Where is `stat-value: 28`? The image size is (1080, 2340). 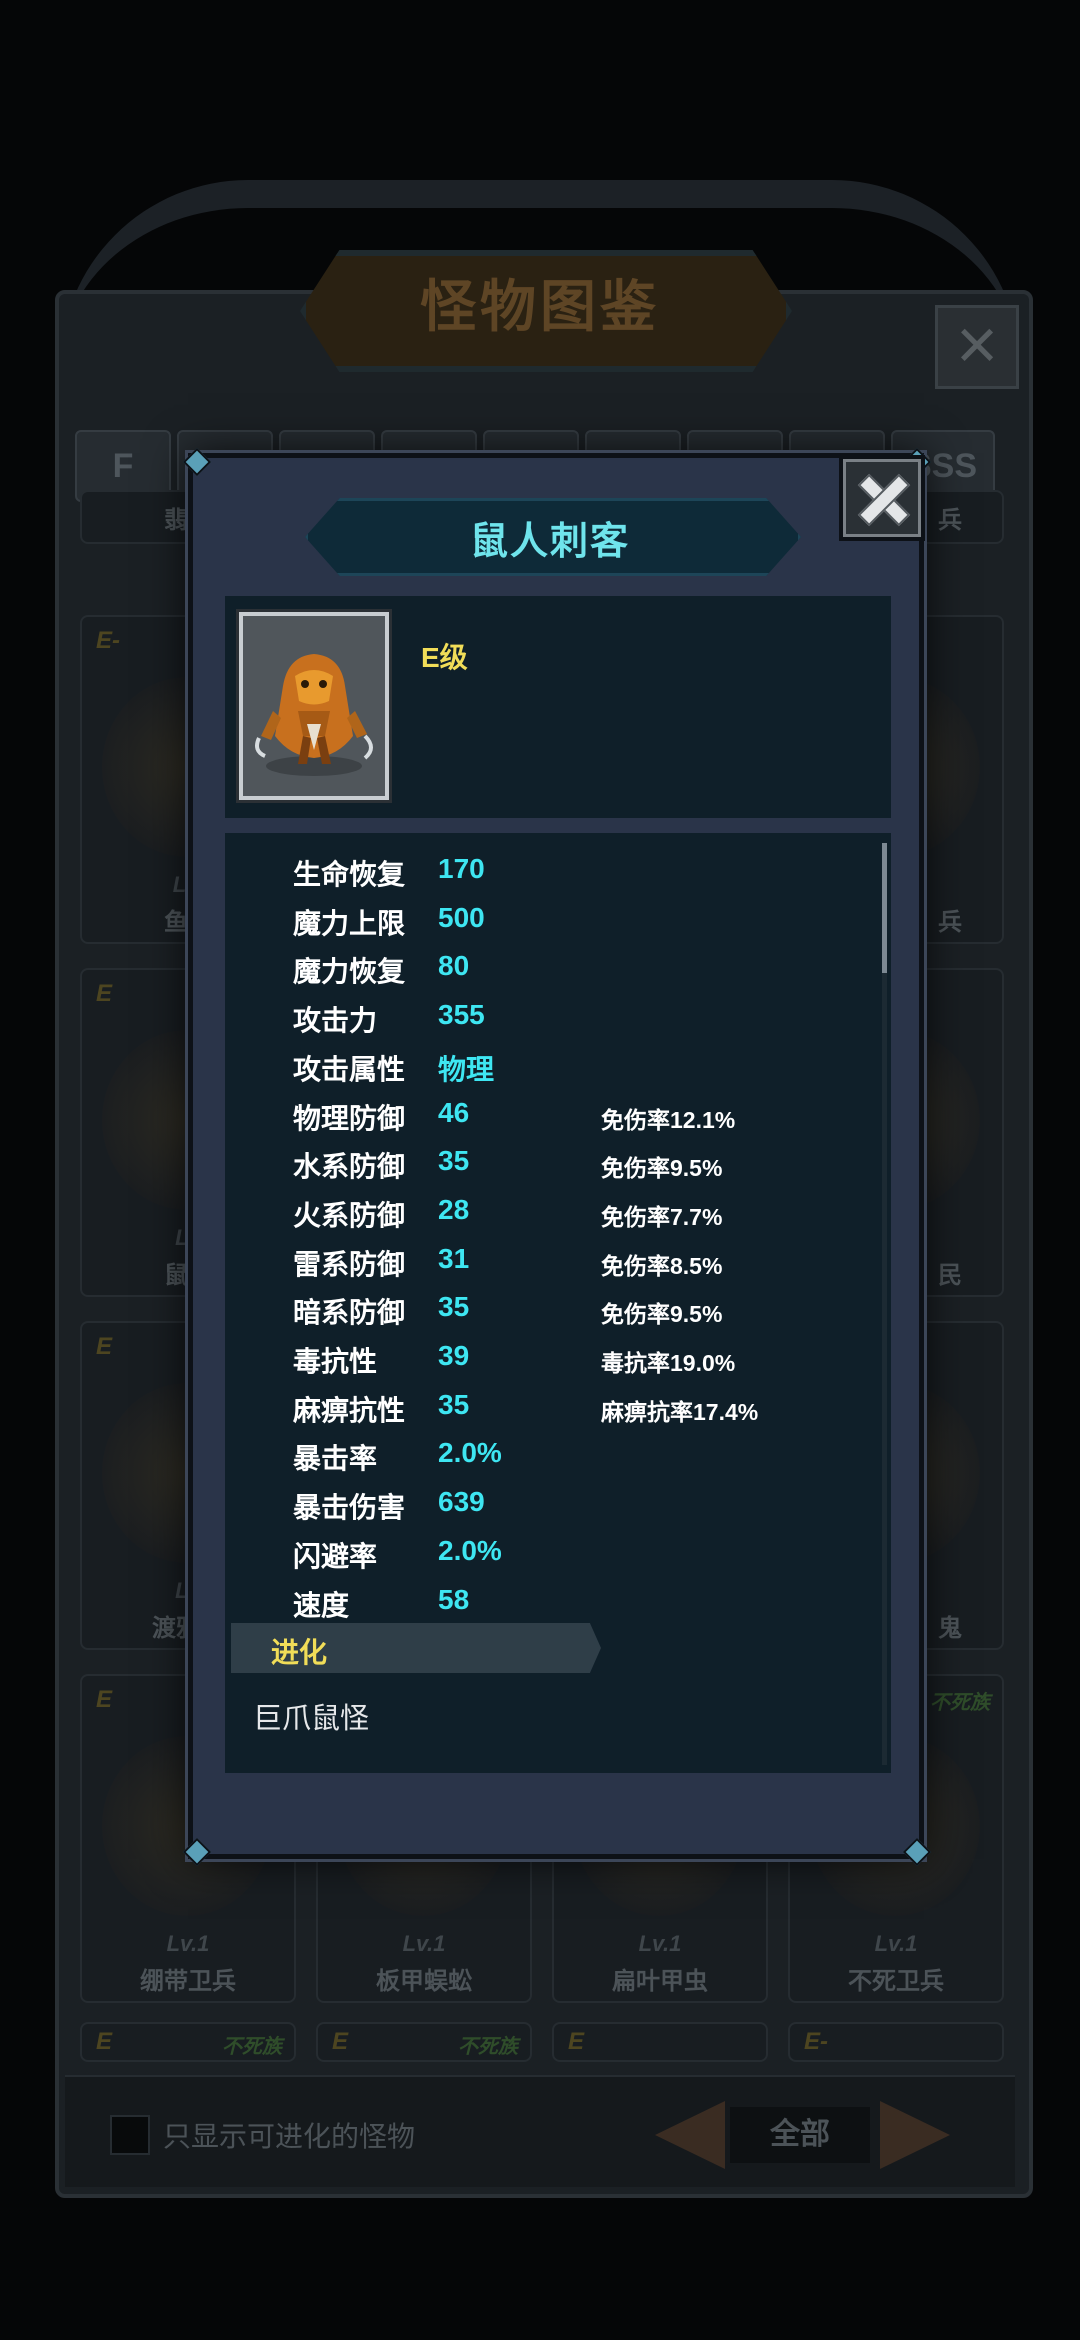
stat-value: 28 is located at coordinates (454, 1209).